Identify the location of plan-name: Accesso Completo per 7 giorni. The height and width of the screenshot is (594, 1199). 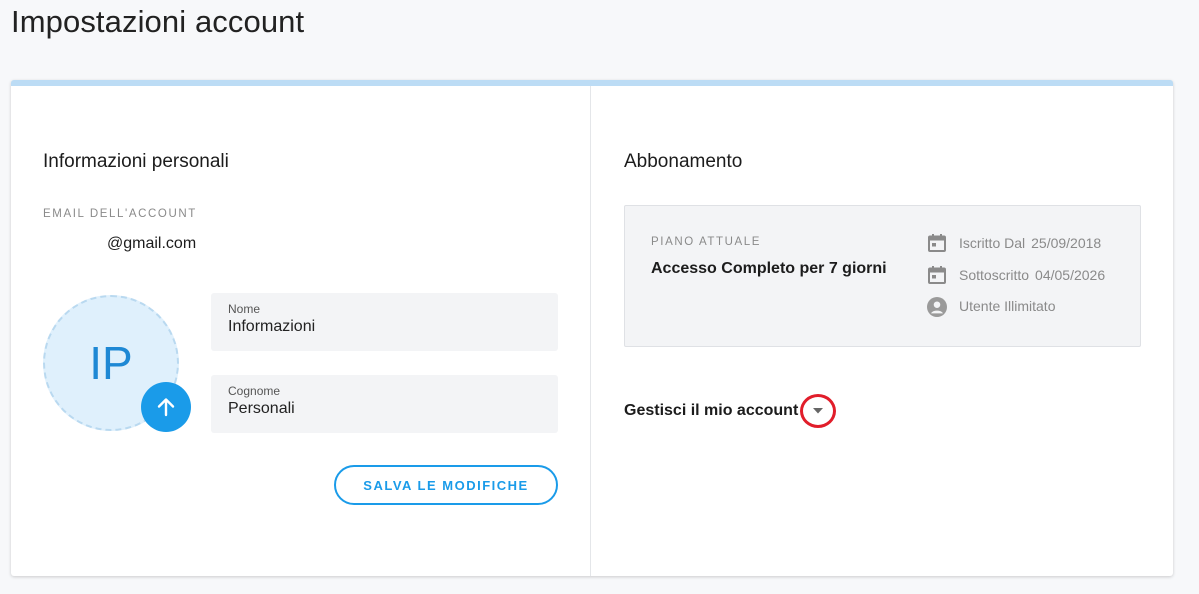
(769, 268).